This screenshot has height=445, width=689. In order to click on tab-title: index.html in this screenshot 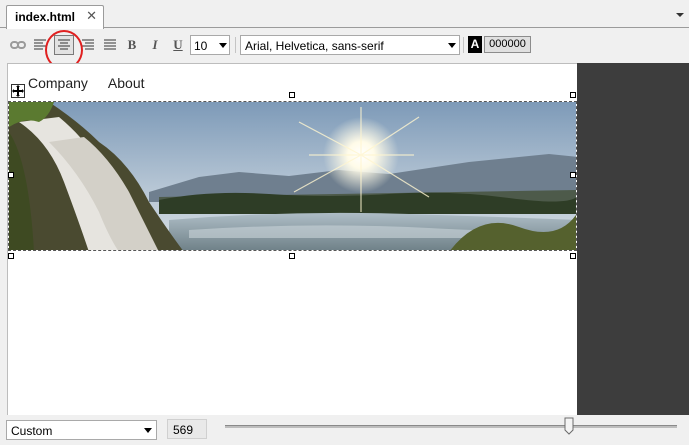, I will do `click(45, 17)`.